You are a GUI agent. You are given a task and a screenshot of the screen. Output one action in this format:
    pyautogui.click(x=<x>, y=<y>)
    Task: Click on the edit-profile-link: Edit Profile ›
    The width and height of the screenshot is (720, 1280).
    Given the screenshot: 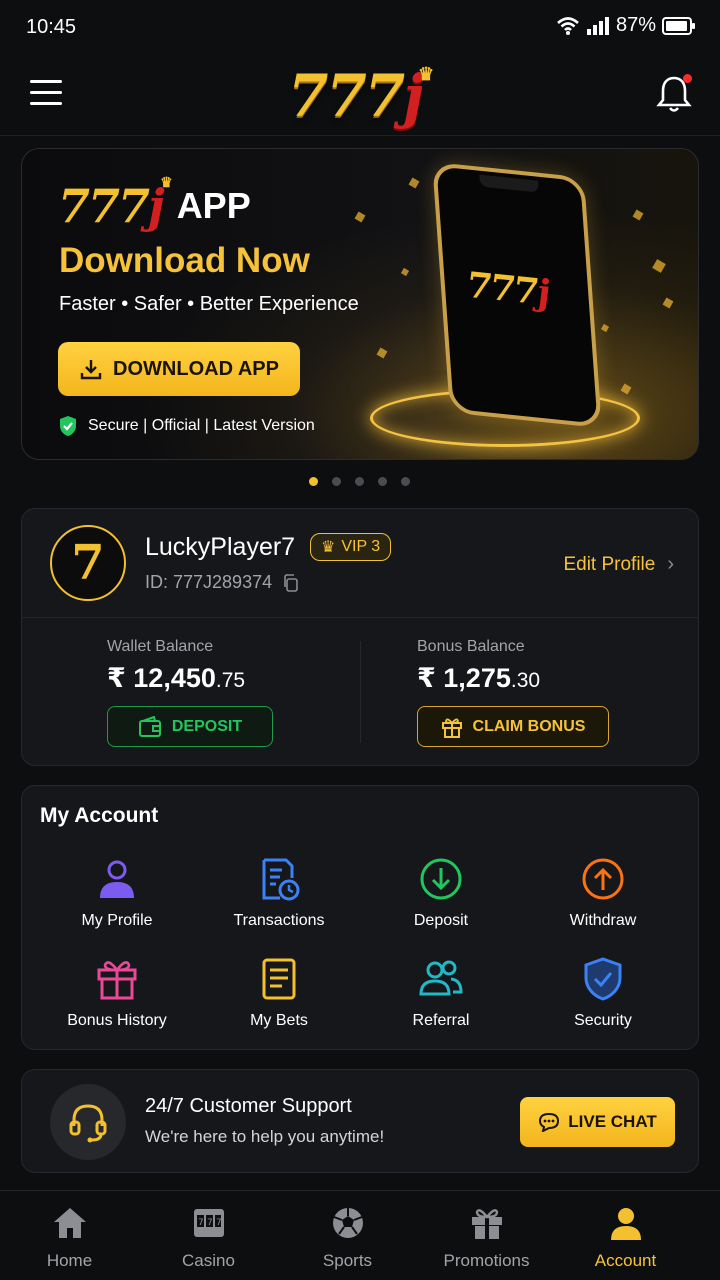 What is the action you would take?
    pyautogui.click(x=618, y=564)
    